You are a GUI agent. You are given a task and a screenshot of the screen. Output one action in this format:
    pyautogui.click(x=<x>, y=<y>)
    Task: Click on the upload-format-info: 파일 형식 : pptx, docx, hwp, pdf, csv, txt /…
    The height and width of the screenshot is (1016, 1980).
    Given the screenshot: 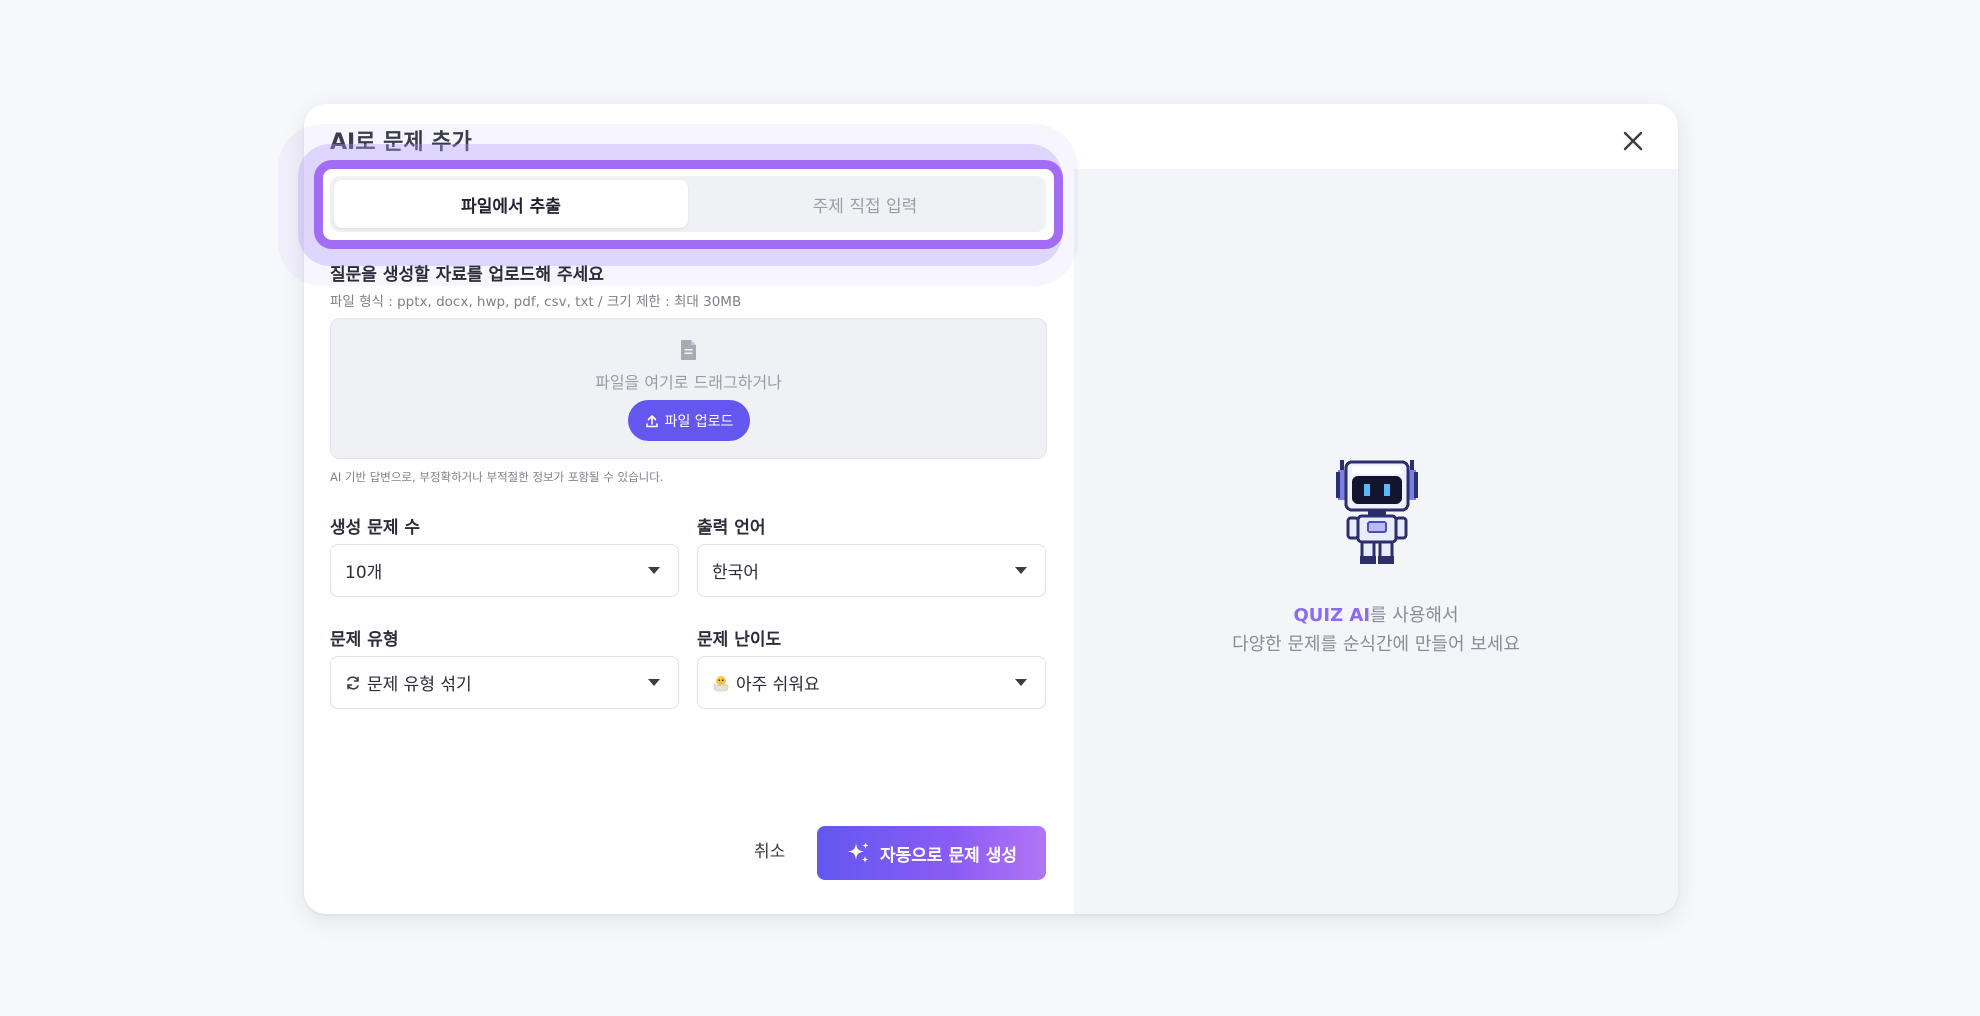 What is the action you would take?
    pyautogui.click(x=536, y=302)
    